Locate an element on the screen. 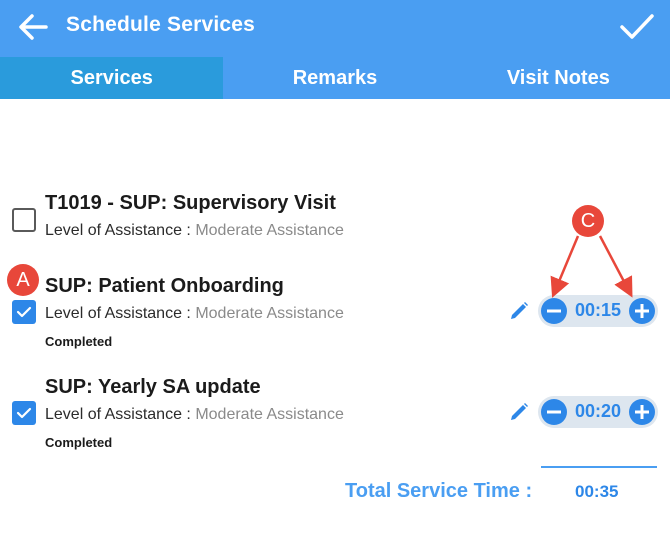 This screenshot has width=670, height=544. service-title: SUP: Yearly SA update is located at coordinates (153, 387).